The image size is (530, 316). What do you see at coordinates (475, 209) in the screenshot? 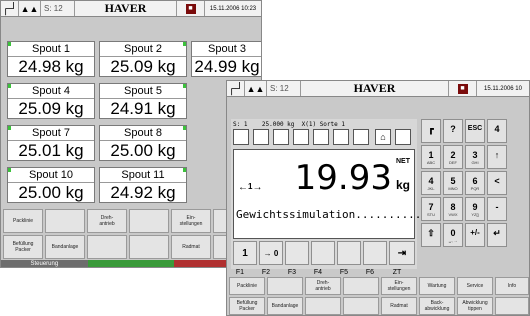
I see `keypad-key-9: 9 YZ[]` at bounding box center [475, 209].